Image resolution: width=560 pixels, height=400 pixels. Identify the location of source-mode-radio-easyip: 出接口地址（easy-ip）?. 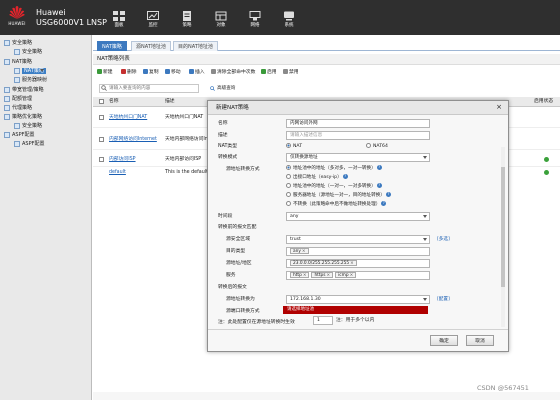
(317, 178).